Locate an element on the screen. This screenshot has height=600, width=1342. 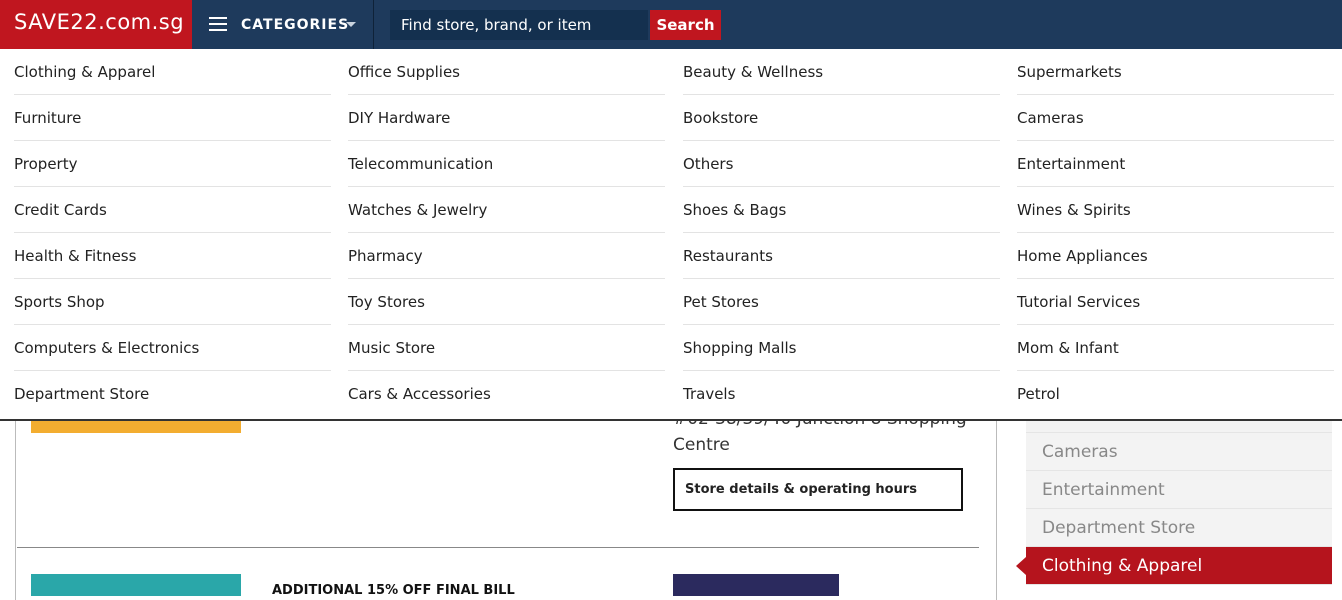
search-input is located at coordinates (519, 25).